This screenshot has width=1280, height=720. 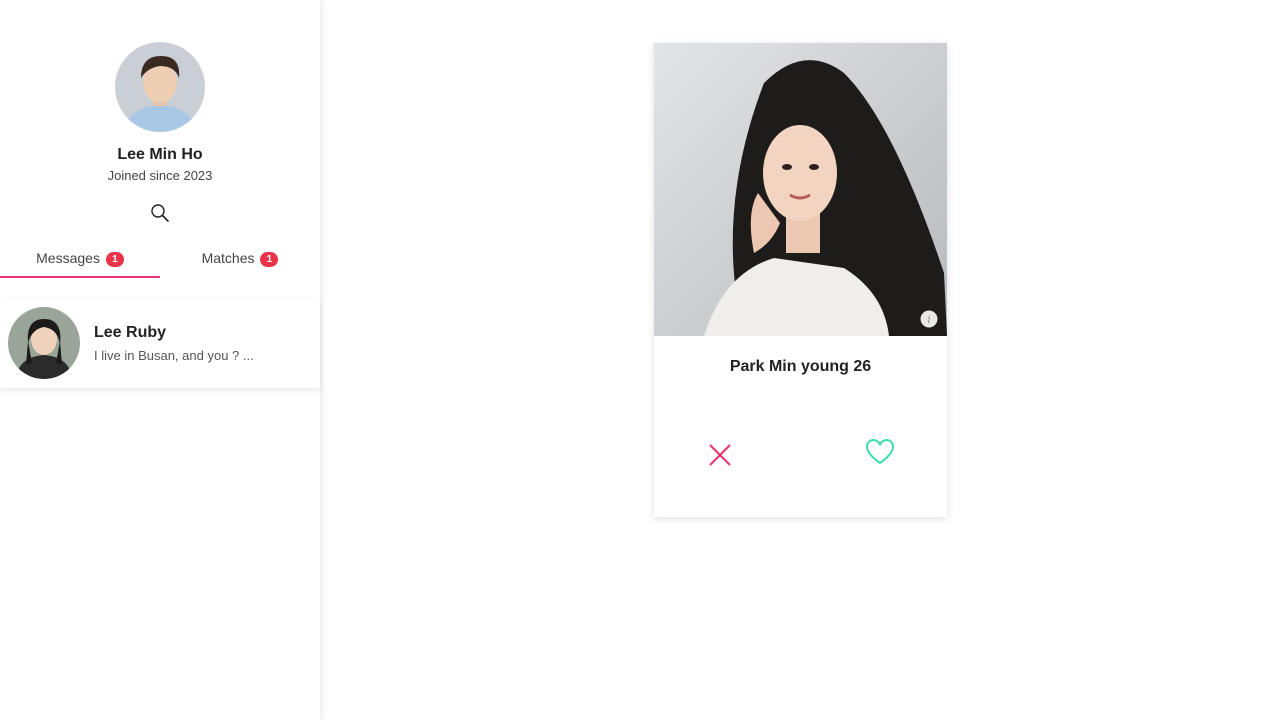 What do you see at coordinates (800, 366) in the screenshot?
I see `card-name-age: Park Min young 26` at bounding box center [800, 366].